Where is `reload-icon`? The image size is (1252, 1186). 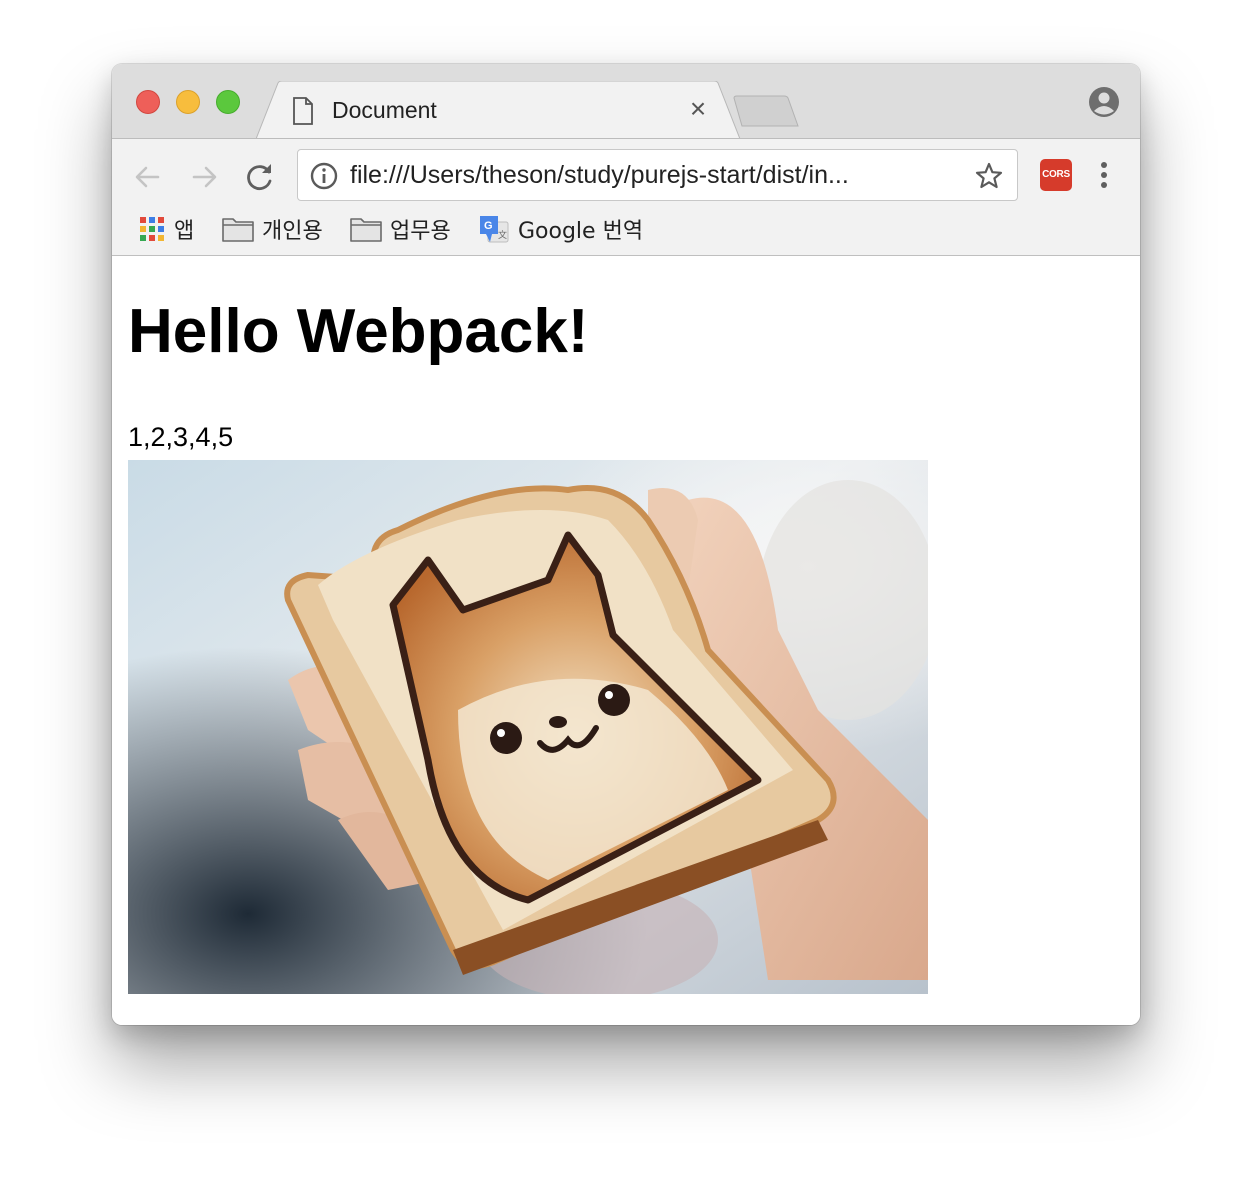
reload-icon is located at coordinates (260, 177).